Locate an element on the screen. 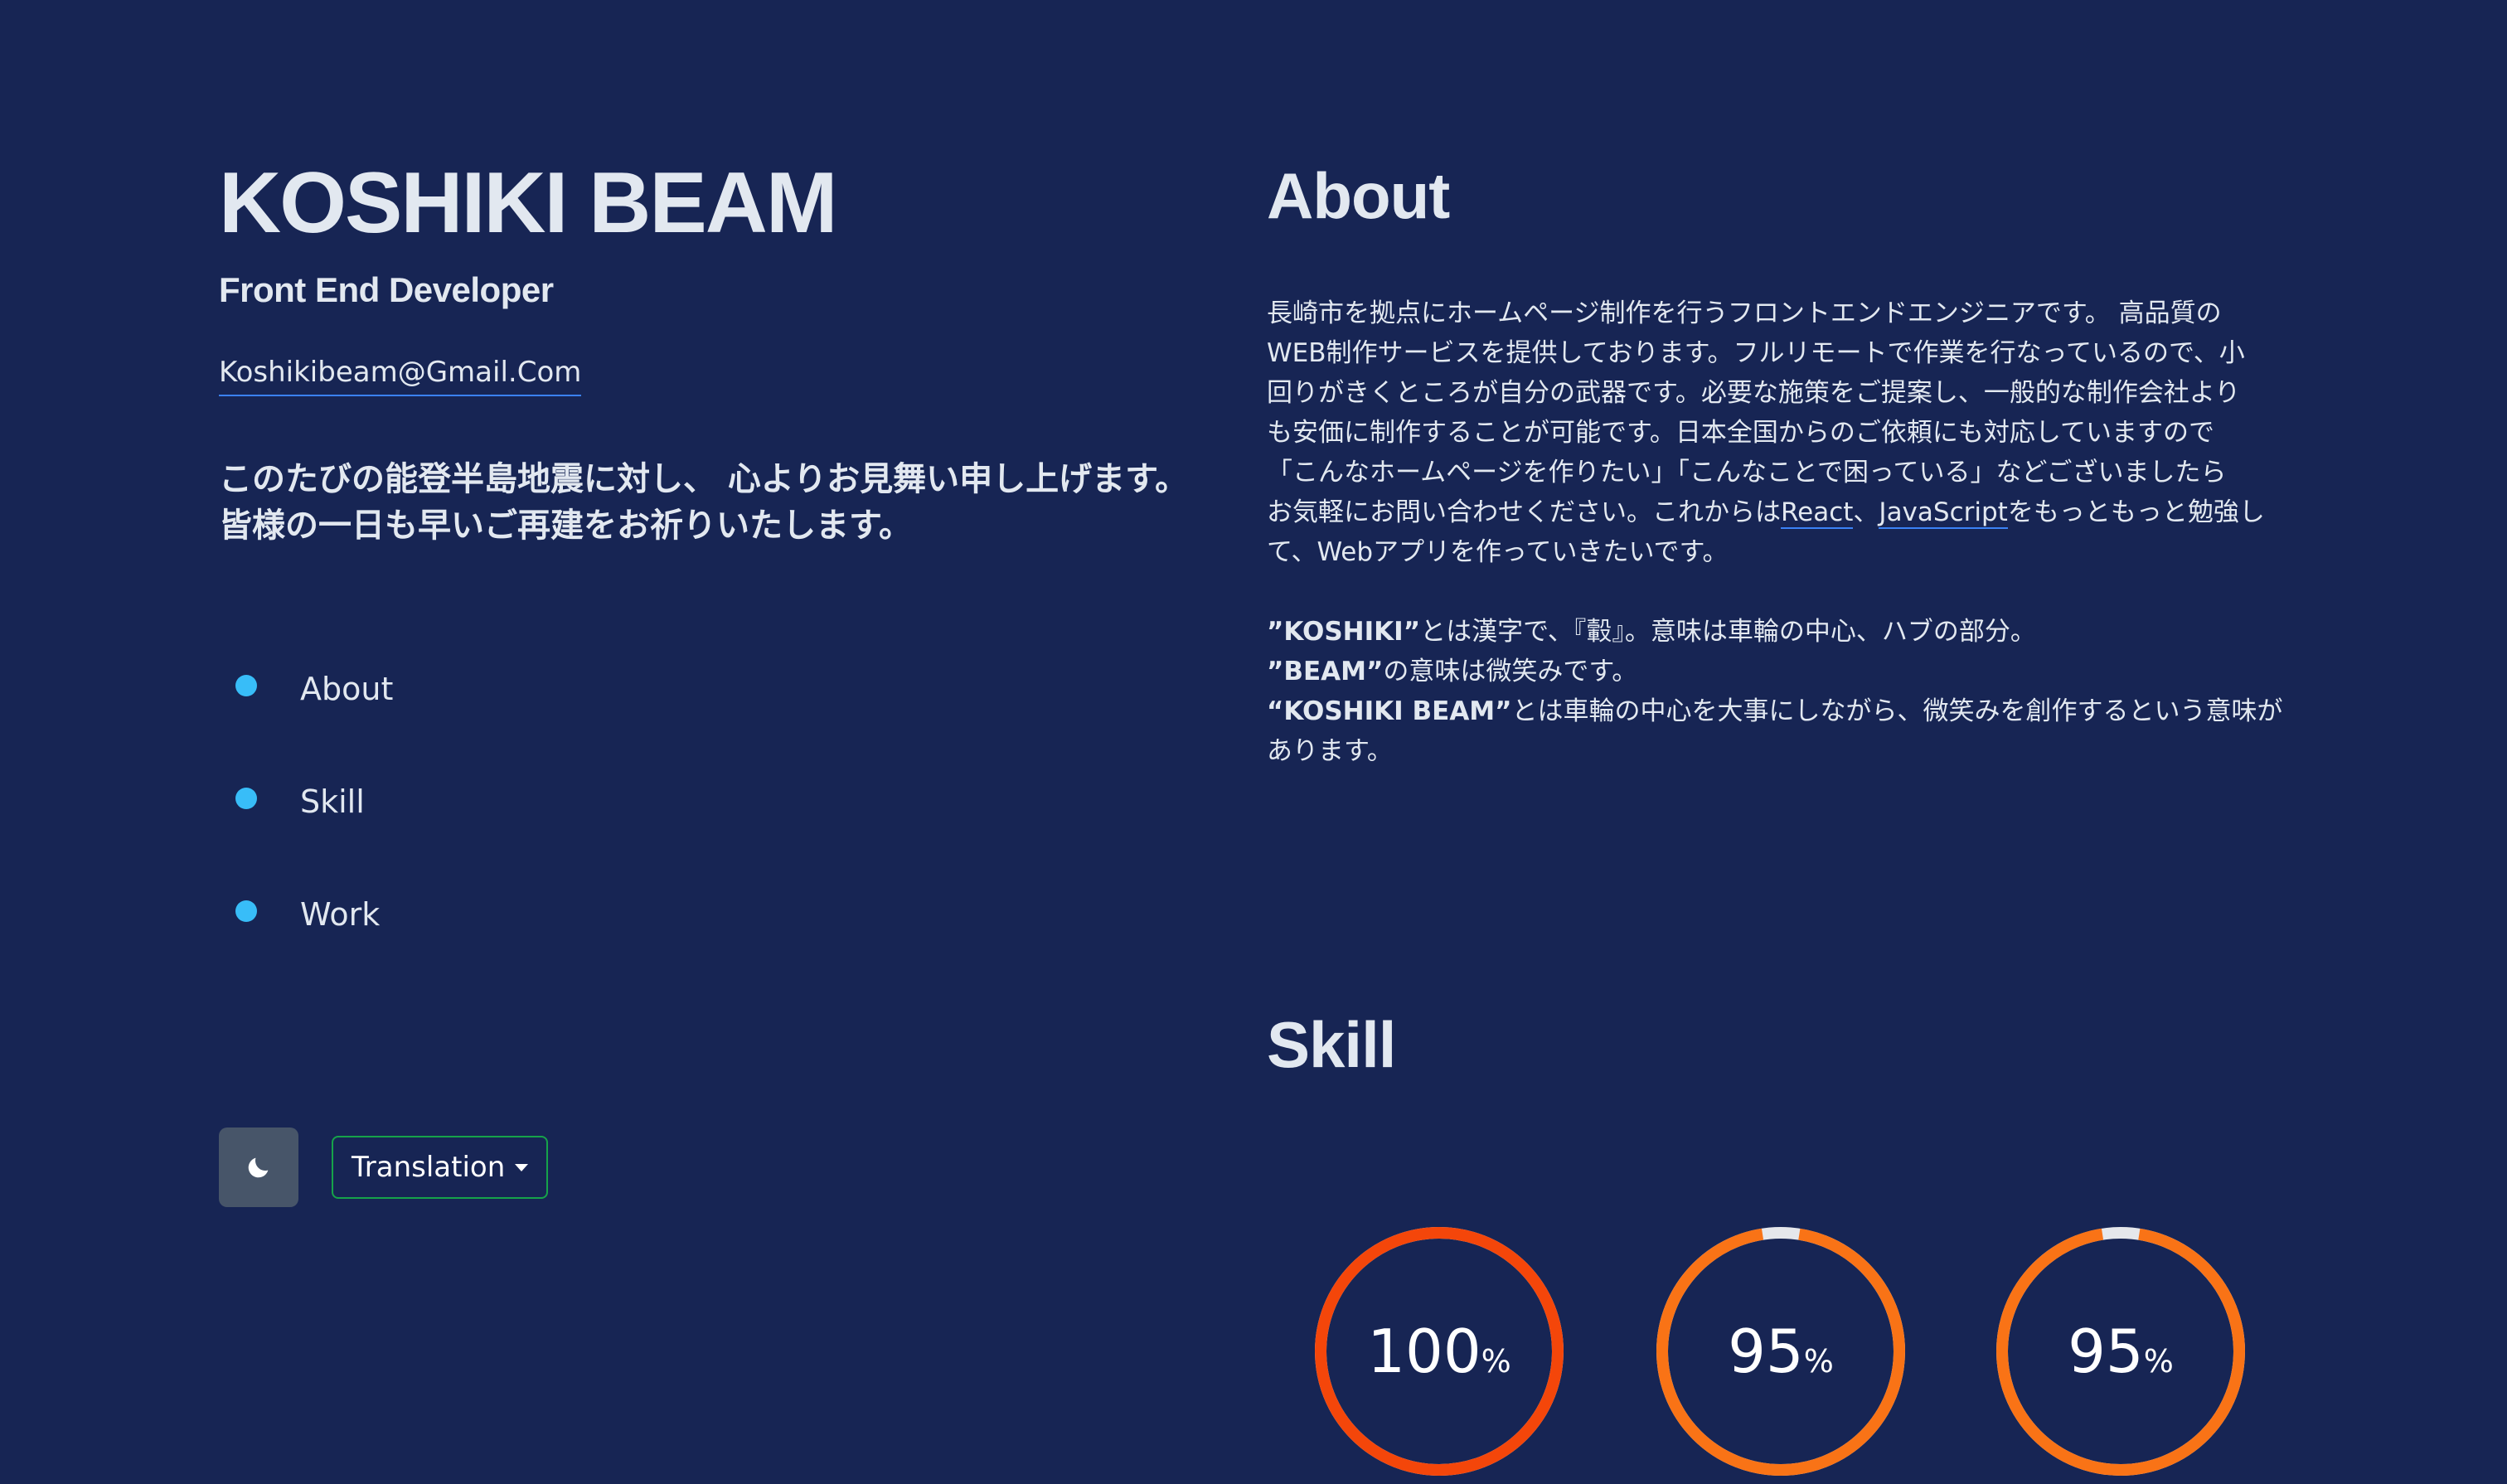 This screenshot has width=2507, height=1484. email-link: Koshikibeam@Gmail.Com is located at coordinates (400, 374).